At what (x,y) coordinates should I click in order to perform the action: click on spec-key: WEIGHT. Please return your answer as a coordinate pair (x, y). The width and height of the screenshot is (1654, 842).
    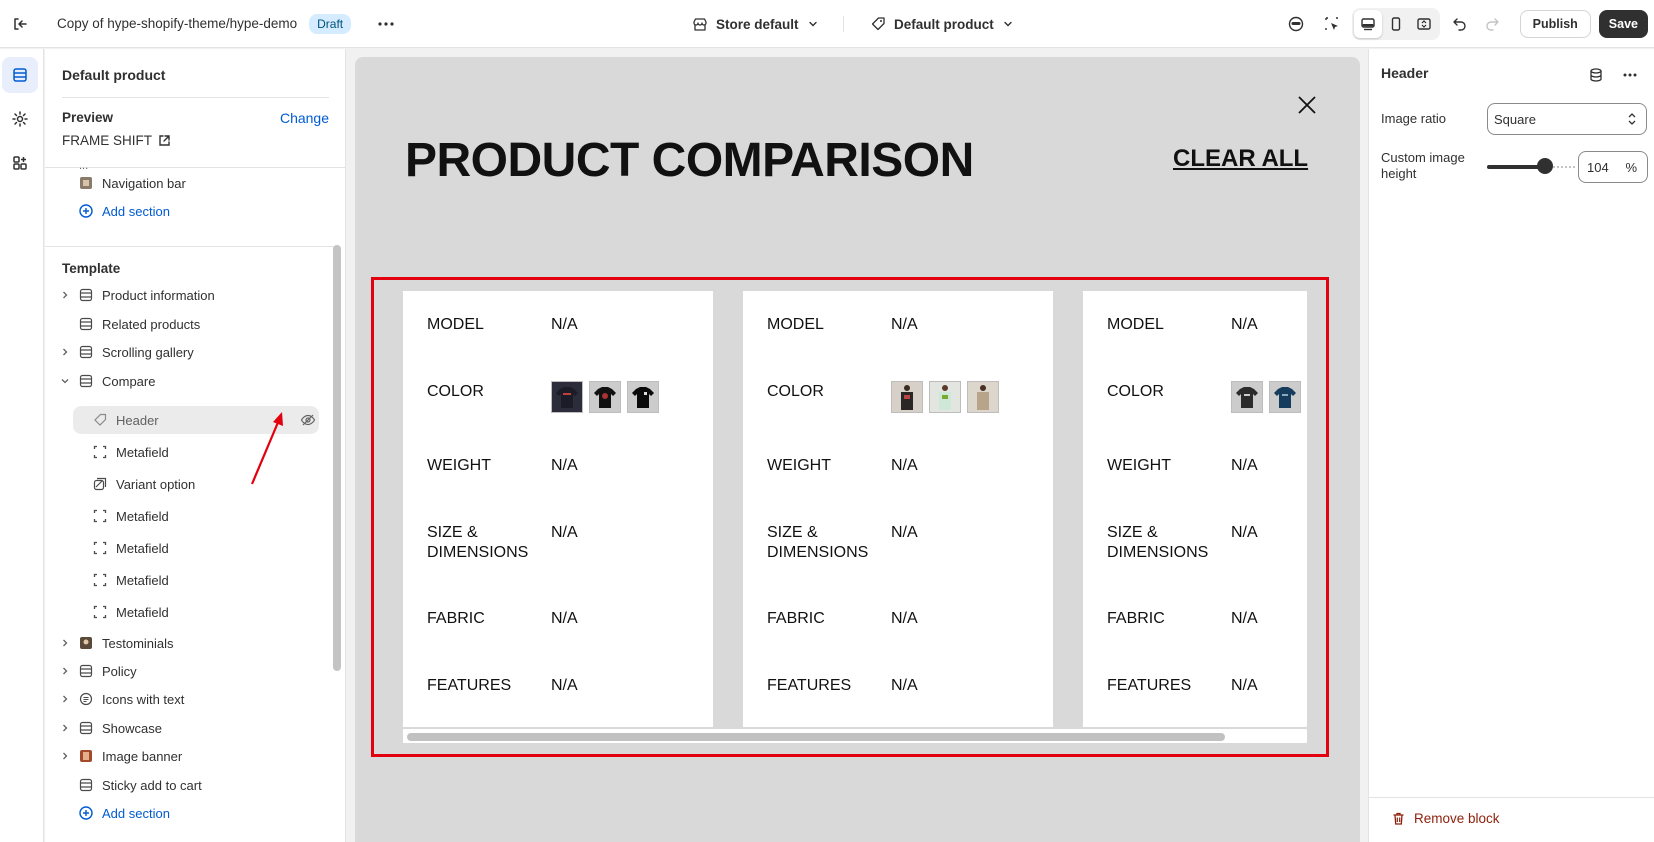
    Looking at the image, I should click on (459, 465).